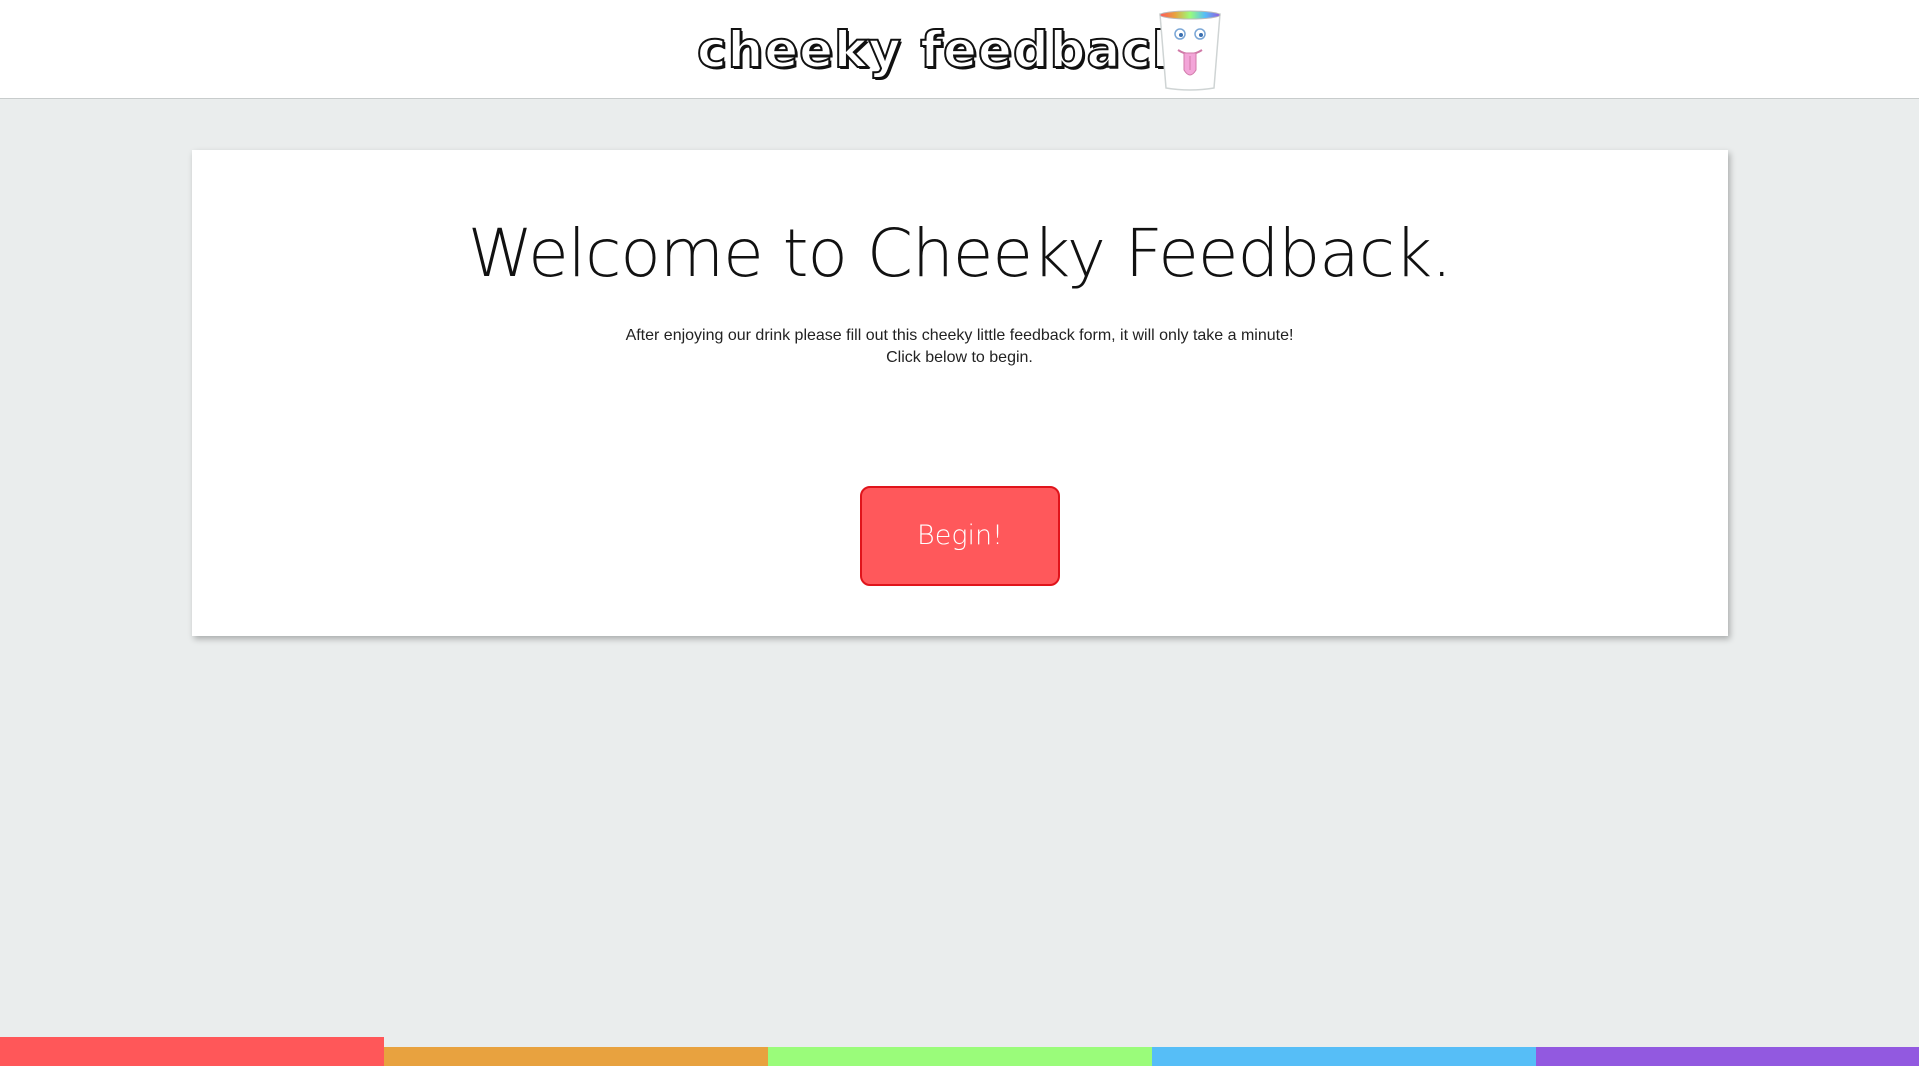 This screenshot has width=1919, height=1066. I want to click on site-header: cheeky feedback, so click(959, 49).